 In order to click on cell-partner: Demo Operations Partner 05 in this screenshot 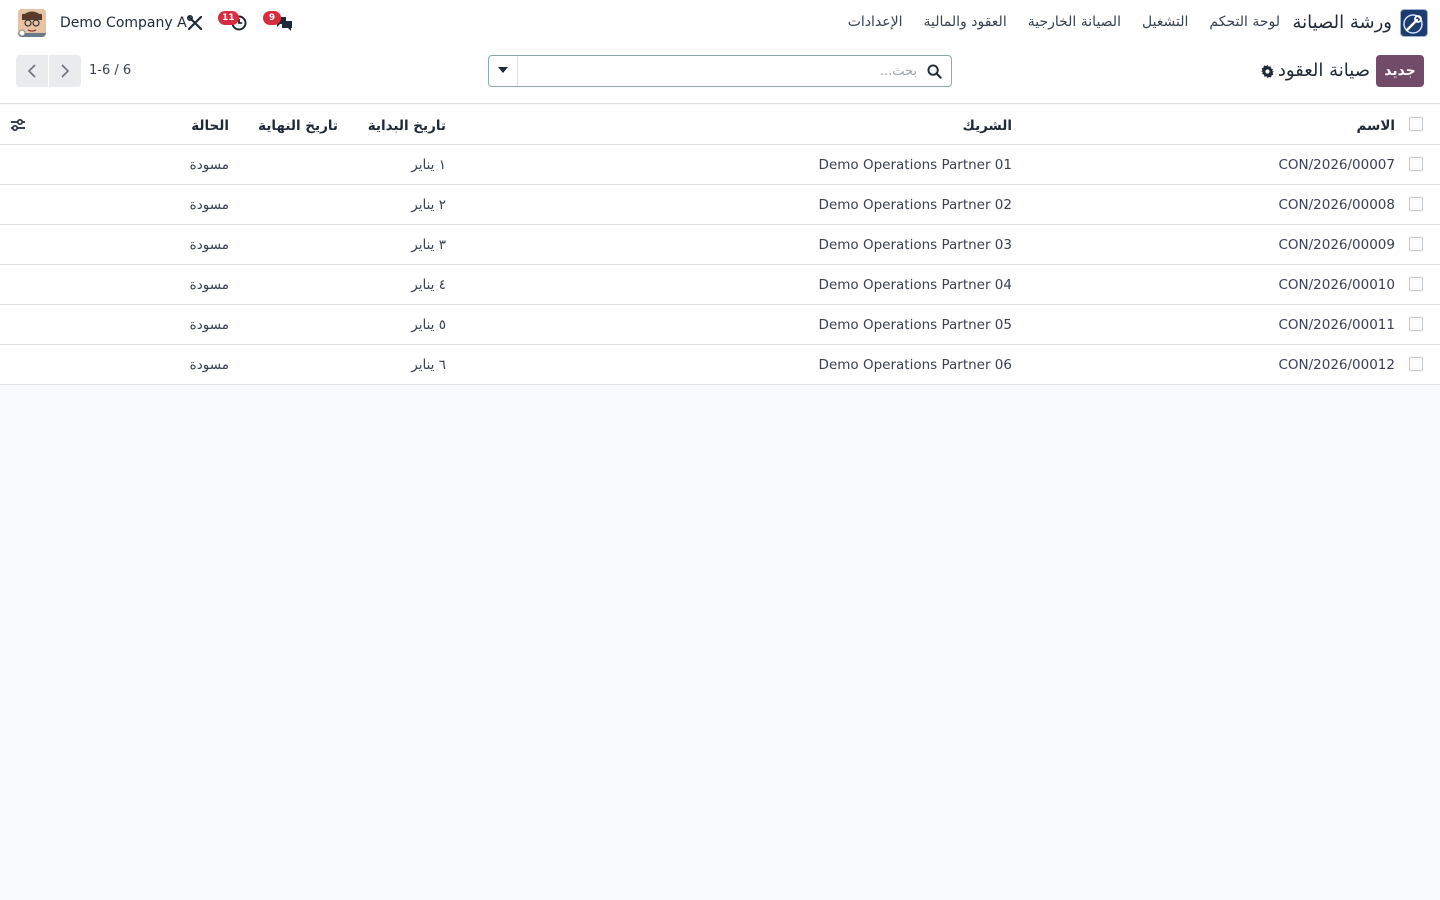, I will do `click(915, 325)`.